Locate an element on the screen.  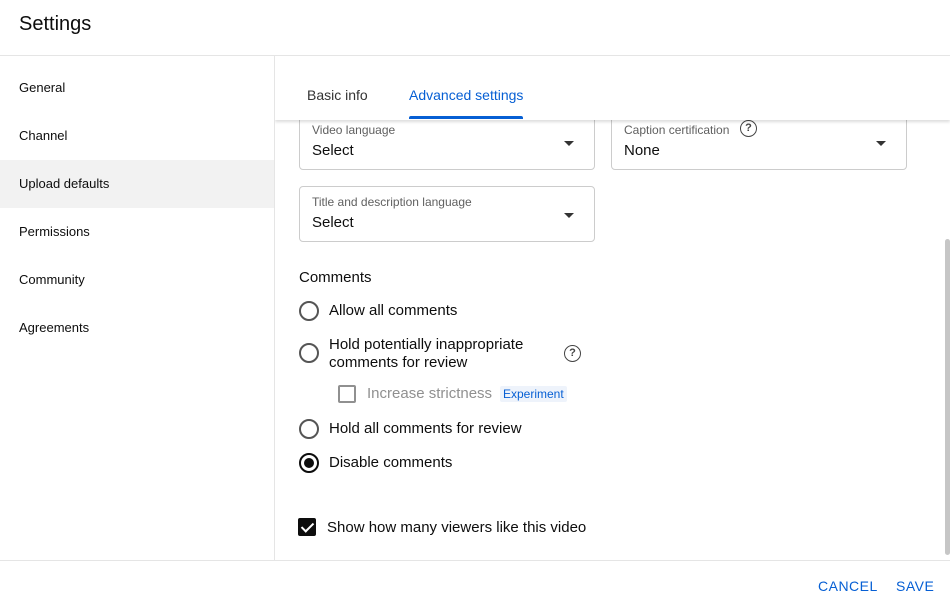
page-title: Settings is located at coordinates (55, 24).